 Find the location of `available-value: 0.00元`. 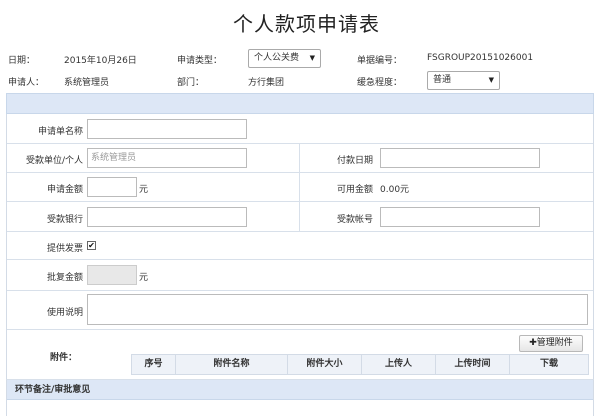

available-value: 0.00元 is located at coordinates (395, 190).